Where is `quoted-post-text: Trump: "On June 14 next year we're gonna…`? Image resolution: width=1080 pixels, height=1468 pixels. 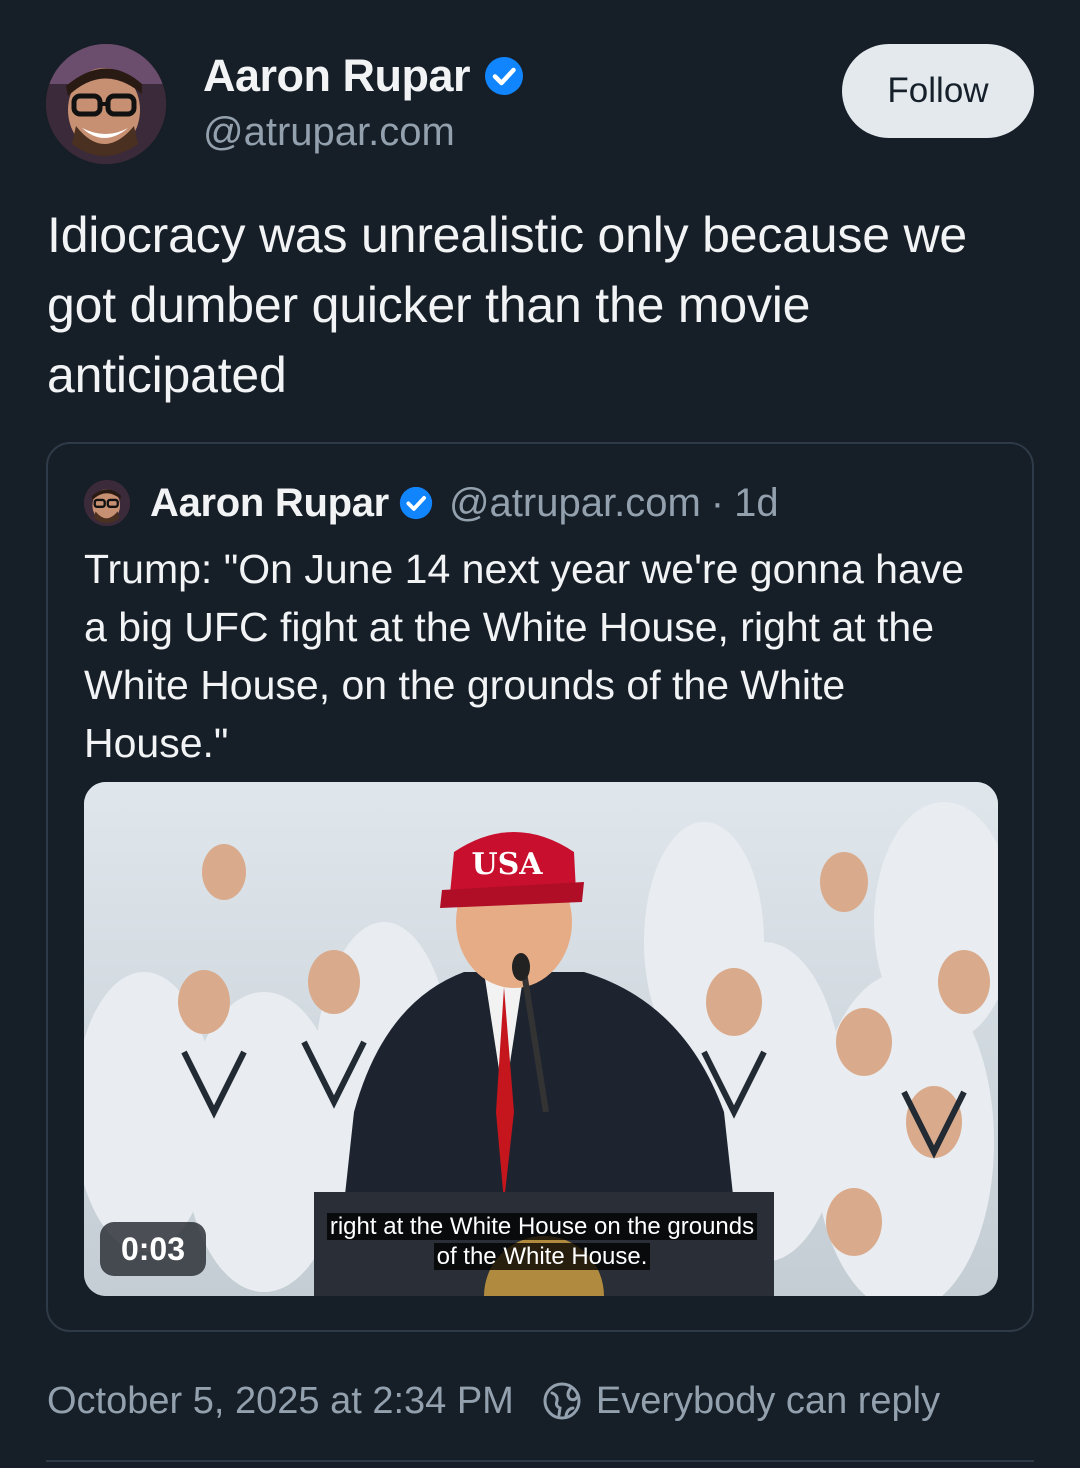
quoted-post-text: Trump: "On June 14 next year we're gonna… is located at coordinates (524, 656).